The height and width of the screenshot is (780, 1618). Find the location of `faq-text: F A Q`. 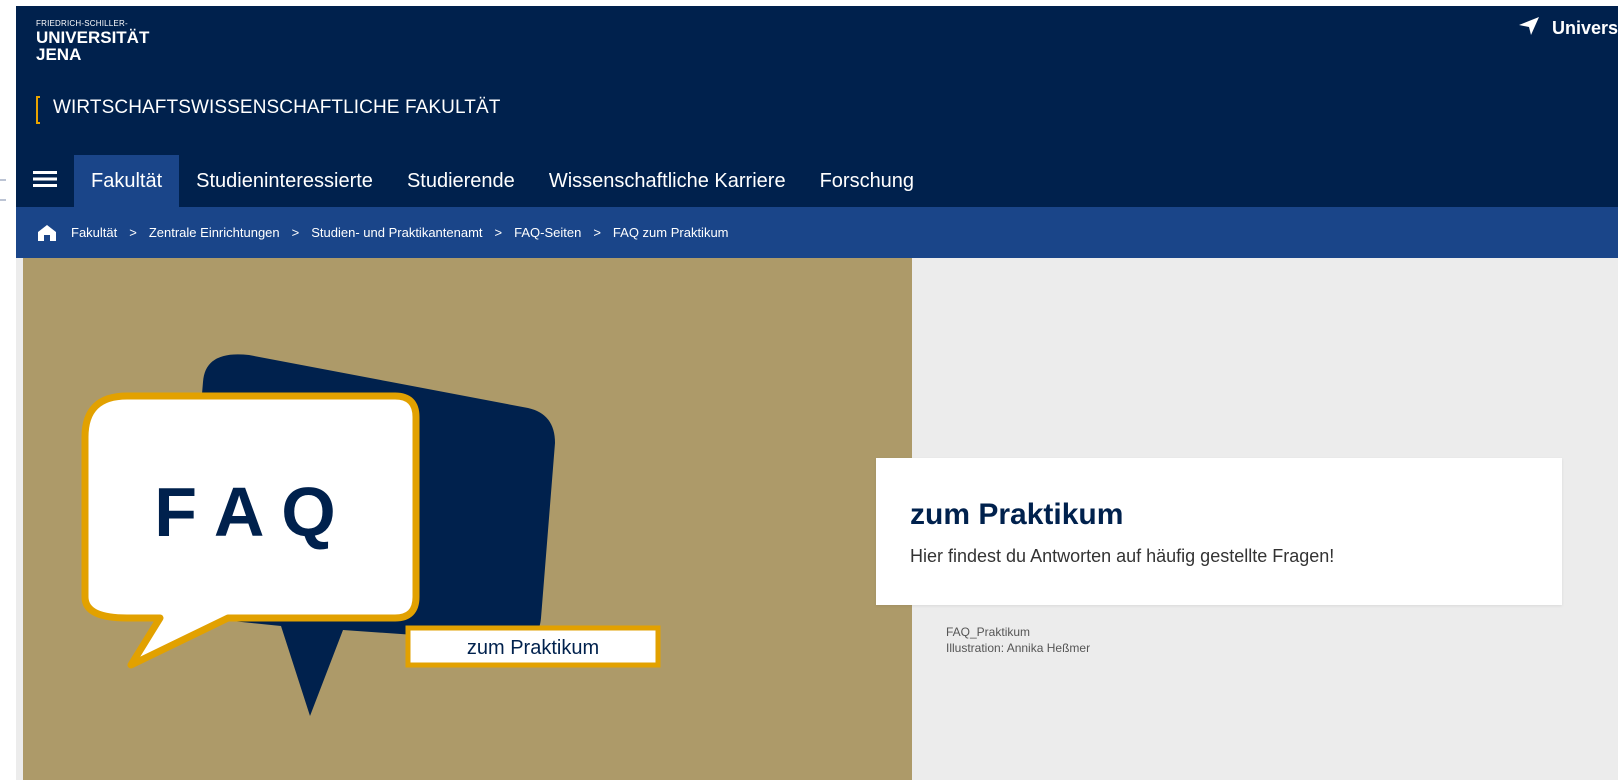

faq-text: F A Q is located at coordinates (244, 512).